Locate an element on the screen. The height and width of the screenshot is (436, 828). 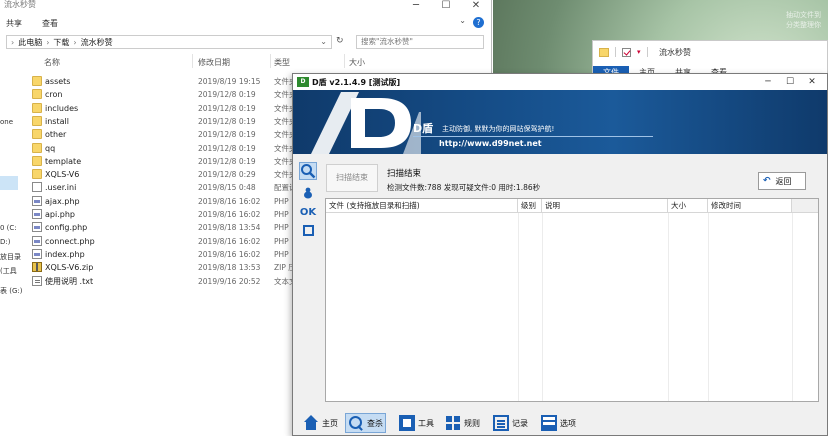
frame-icon is located at coordinates (308, 231).